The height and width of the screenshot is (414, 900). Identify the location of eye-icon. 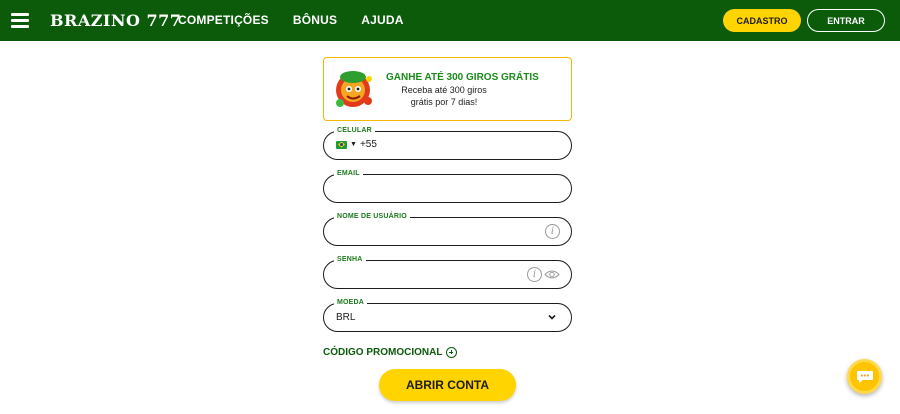
(552, 274).